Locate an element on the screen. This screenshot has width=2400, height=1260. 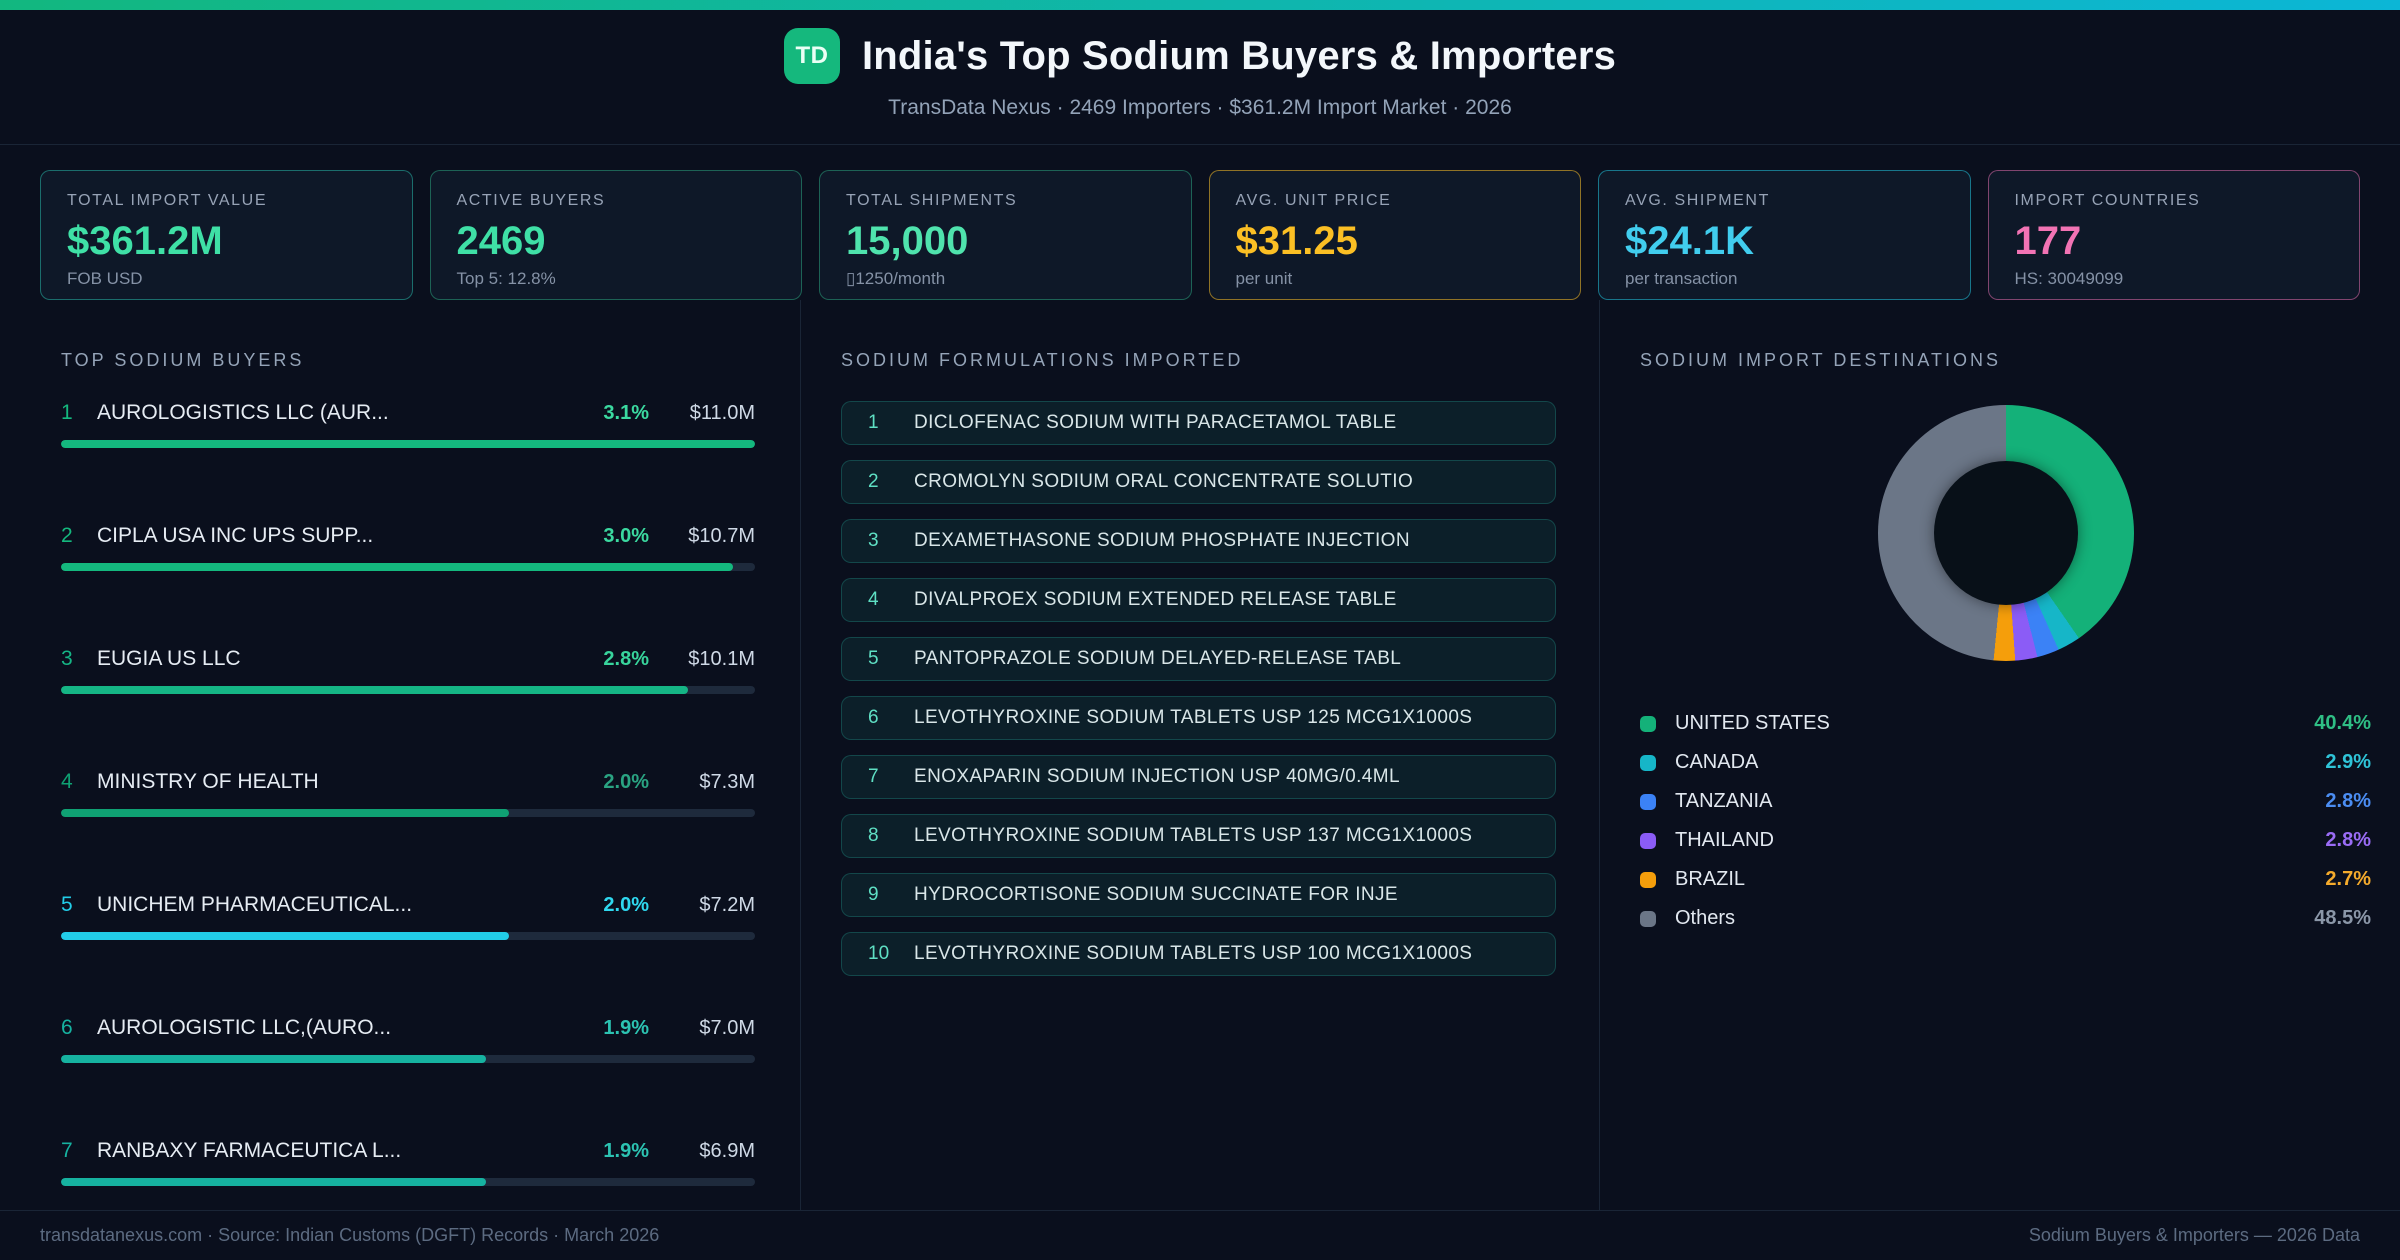
formulation-rank: 8 is located at coordinates (873, 835).